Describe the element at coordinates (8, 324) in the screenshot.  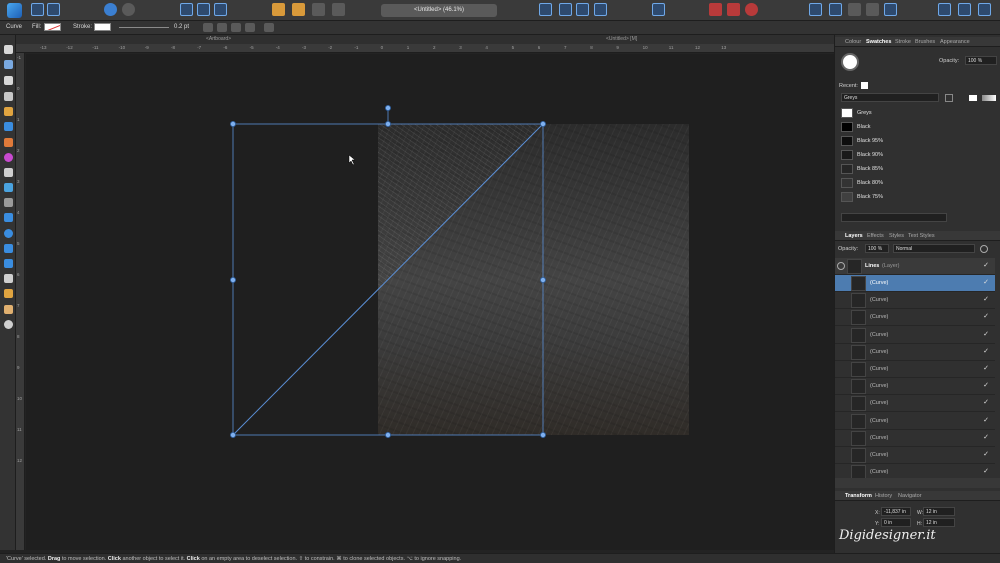
I see `zoom-tool-icon` at that location.